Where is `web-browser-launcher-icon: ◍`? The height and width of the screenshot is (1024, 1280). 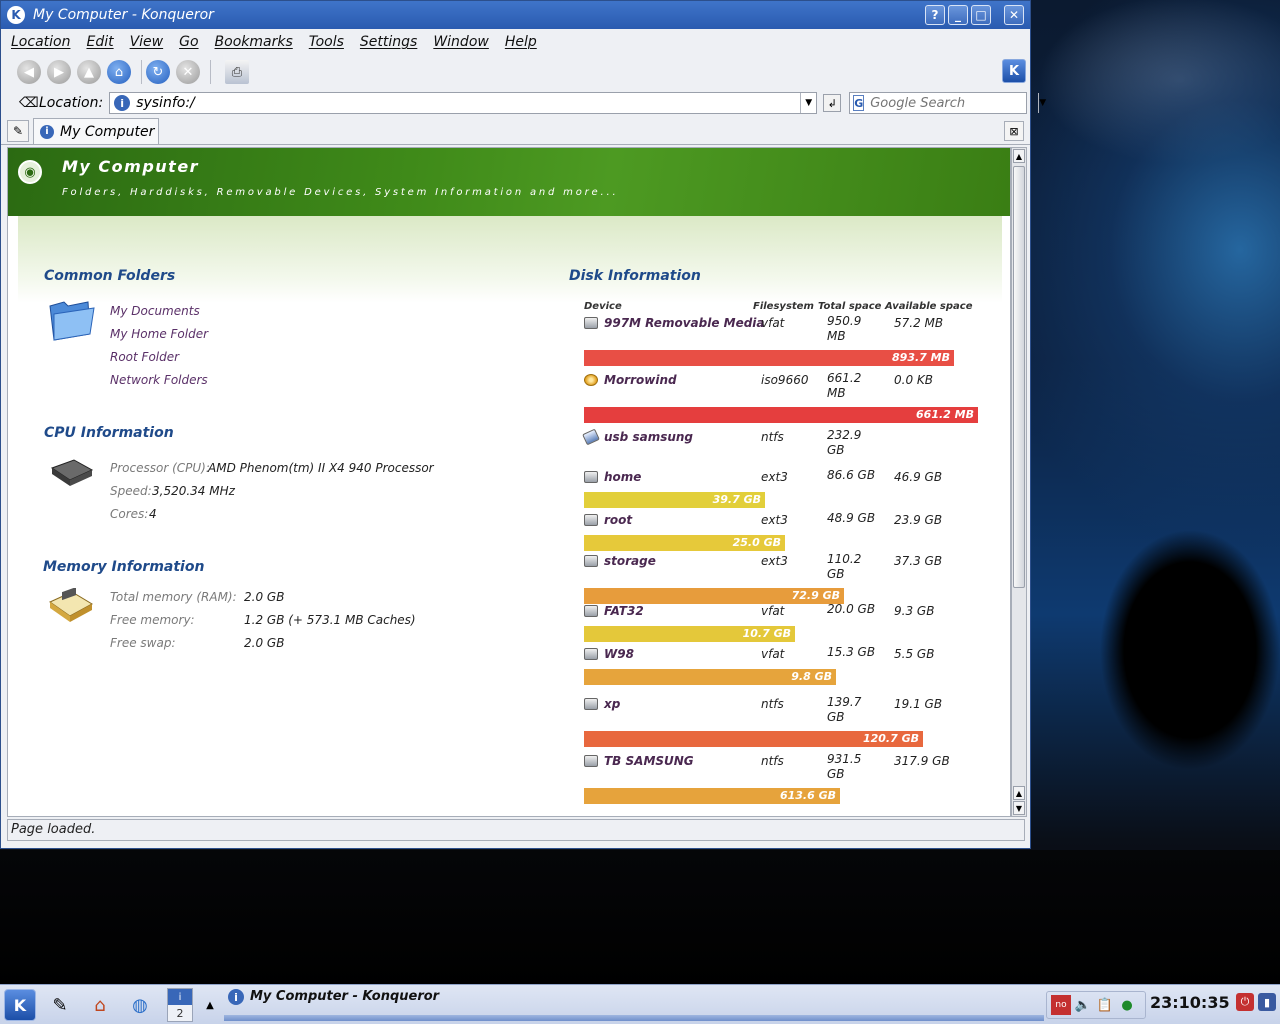
web-browser-launcher-icon: ◍ is located at coordinates (140, 1005).